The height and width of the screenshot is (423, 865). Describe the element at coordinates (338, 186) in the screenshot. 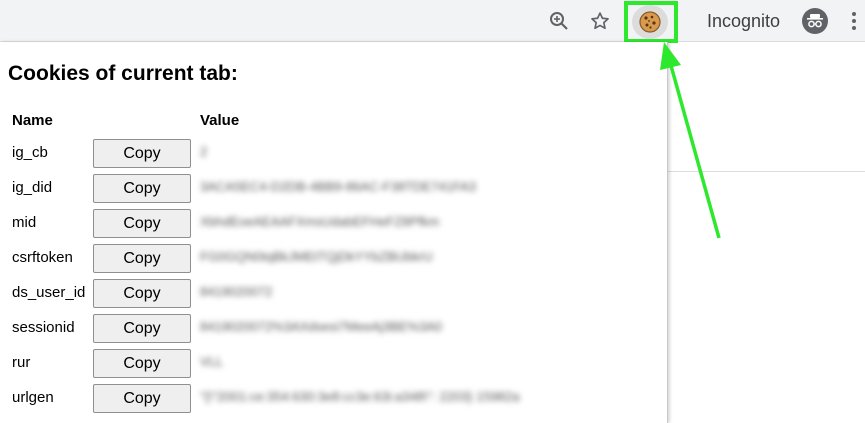

I see `cookie-value: 3ACA5EC4-D2DB-4BB9-86AC-F38TDE741FA3` at that location.